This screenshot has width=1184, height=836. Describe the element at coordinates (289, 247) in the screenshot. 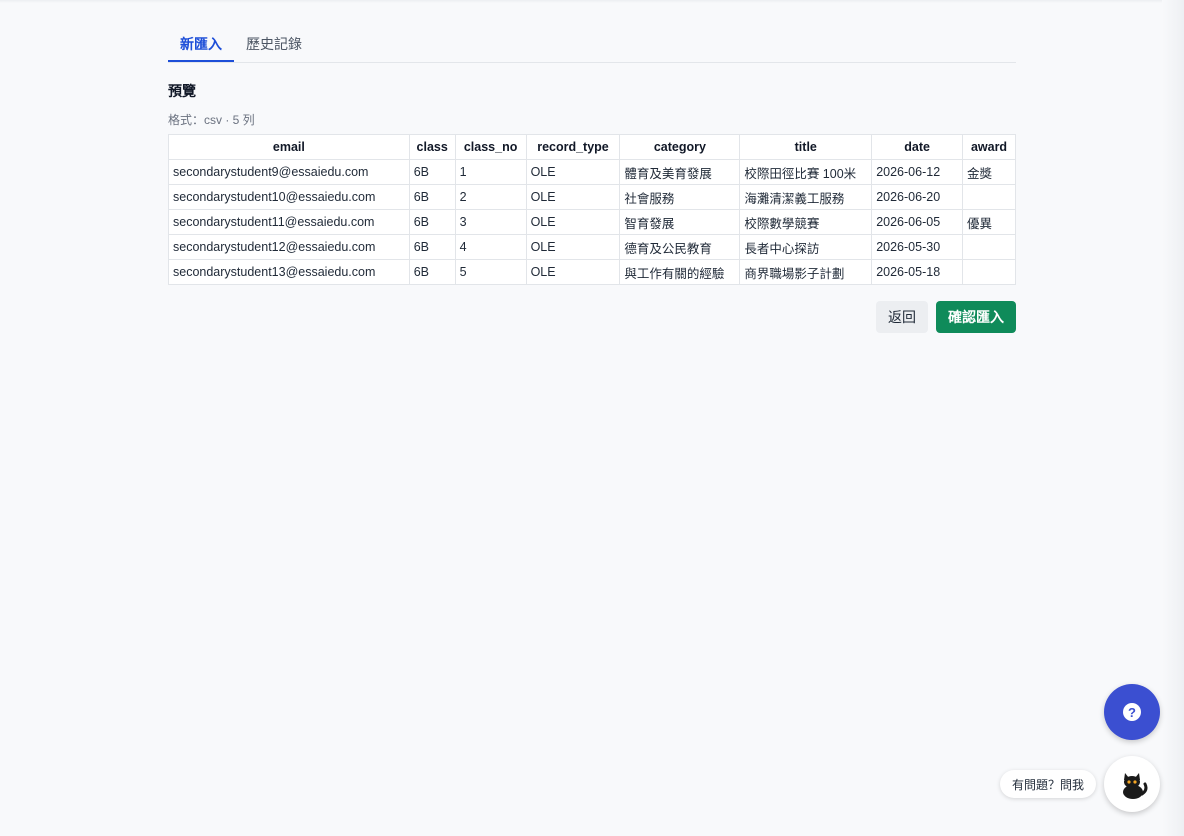

I see `cell-email: secondarystudent12@essaiedu.com` at that location.